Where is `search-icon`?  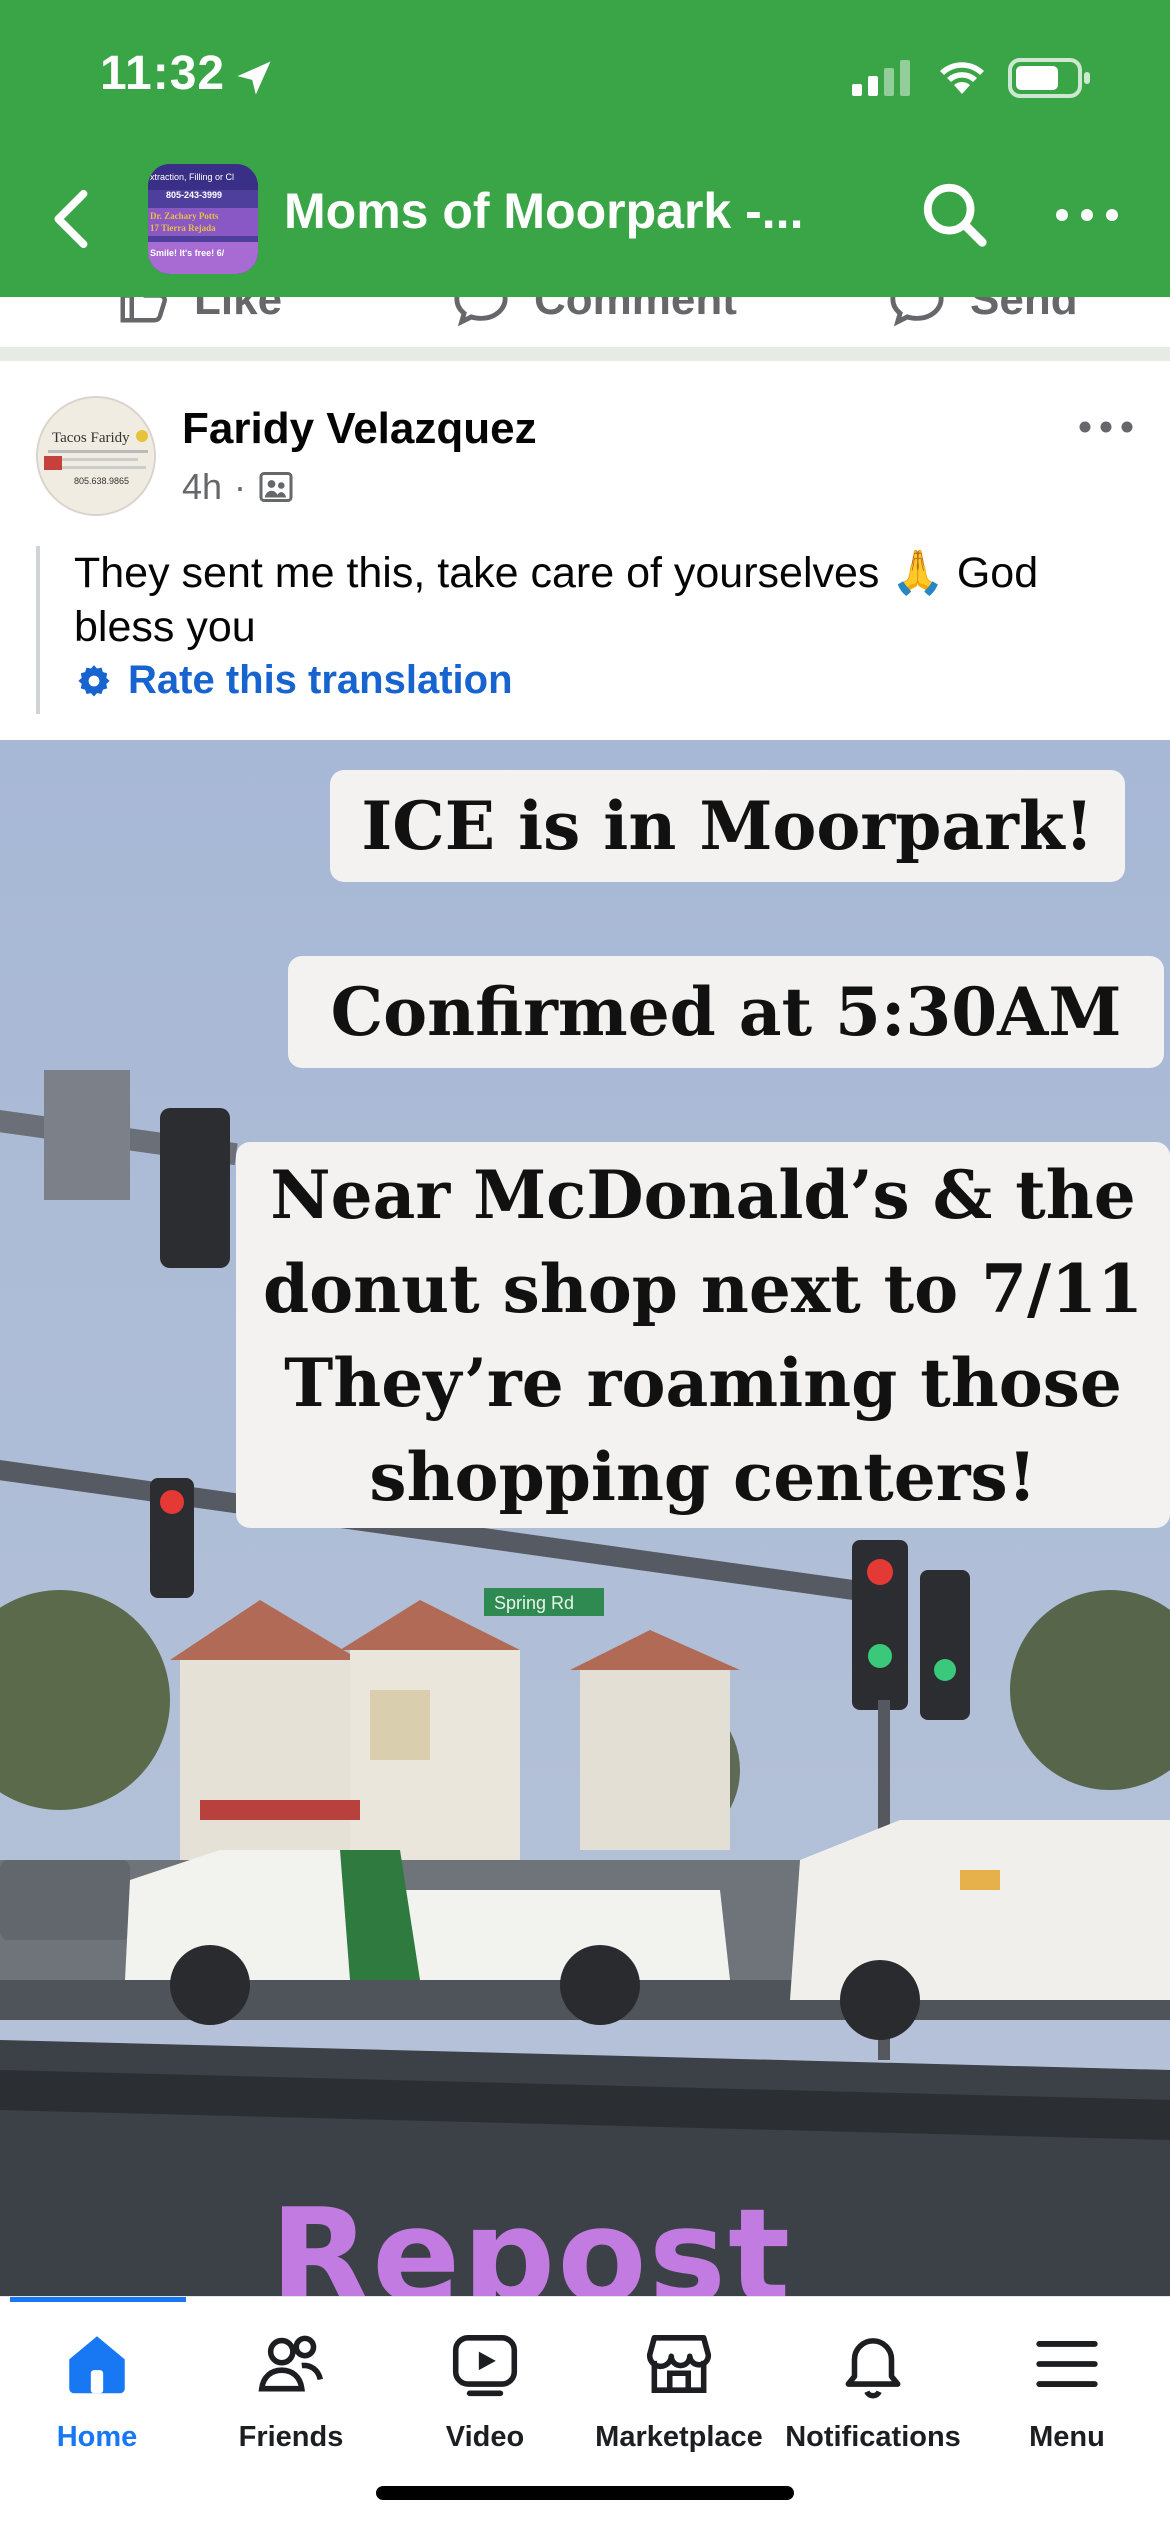
search-icon is located at coordinates (955, 215).